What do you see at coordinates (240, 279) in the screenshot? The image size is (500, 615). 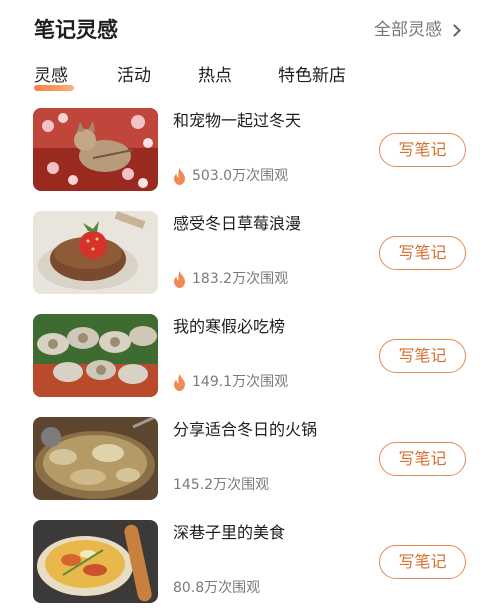 I see `view-count-text: 183.2万次围观` at bounding box center [240, 279].